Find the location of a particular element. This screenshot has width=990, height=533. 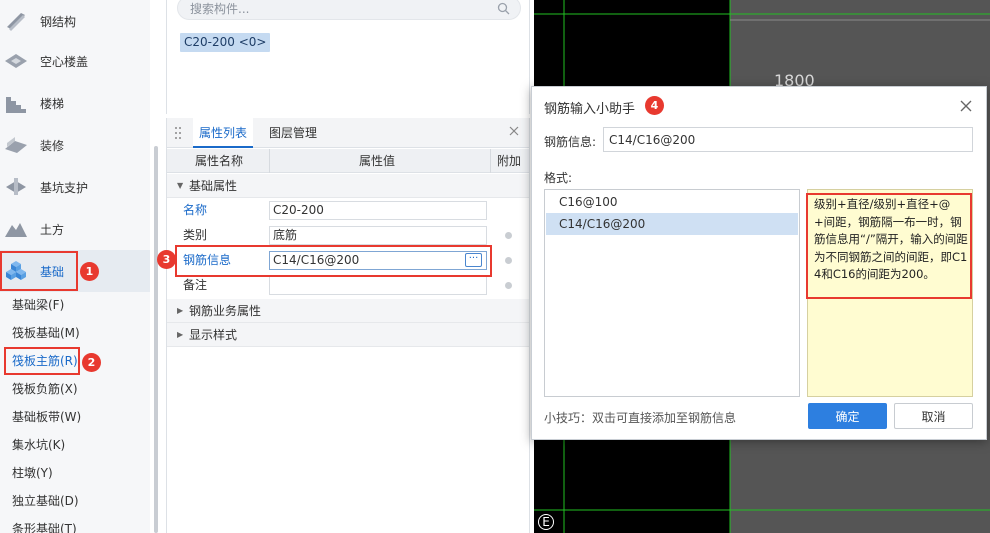

earthwork-icon is located at coordinates (16, 230).